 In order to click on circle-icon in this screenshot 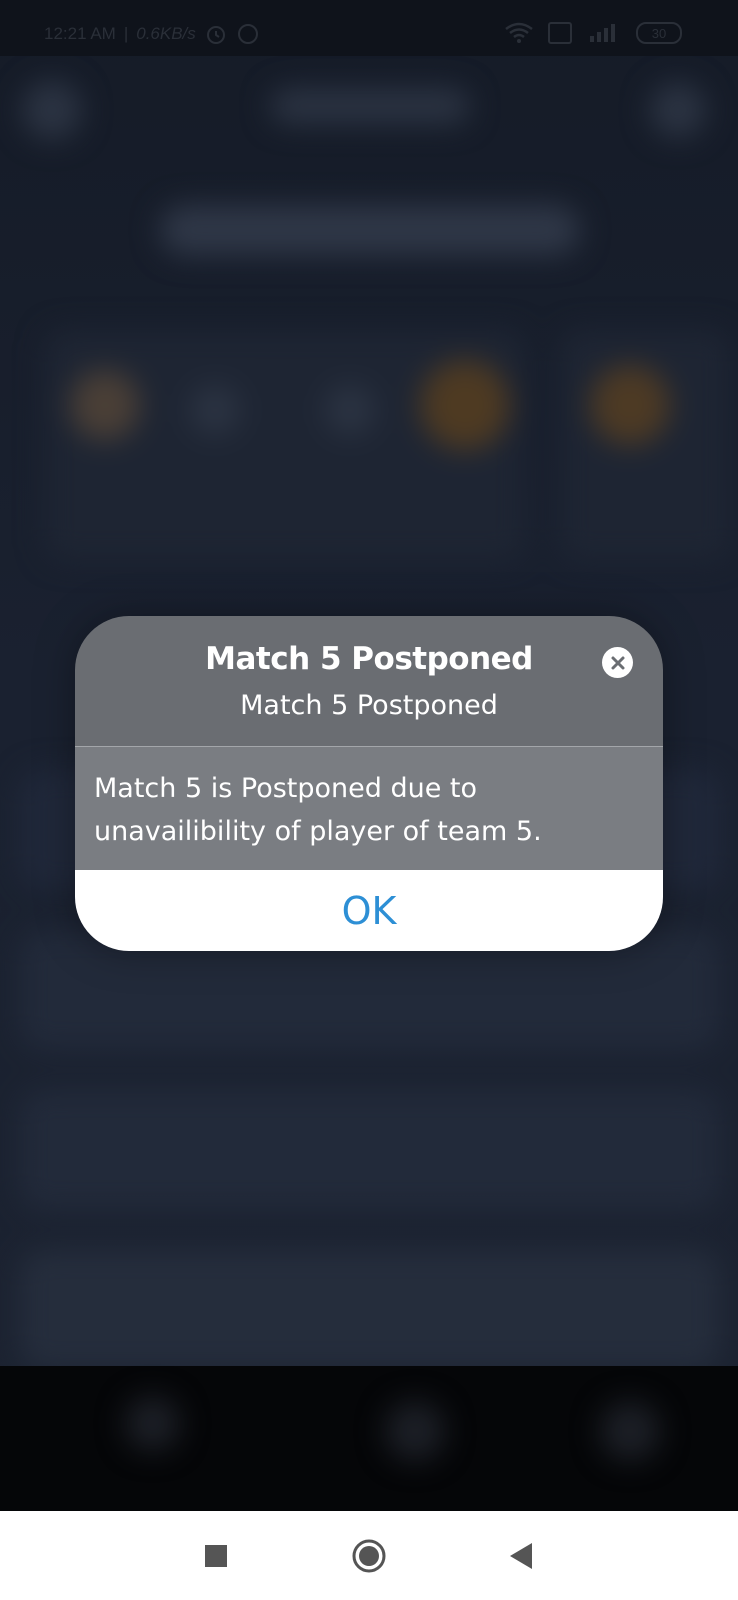, I will do `click(369, 1556)`.